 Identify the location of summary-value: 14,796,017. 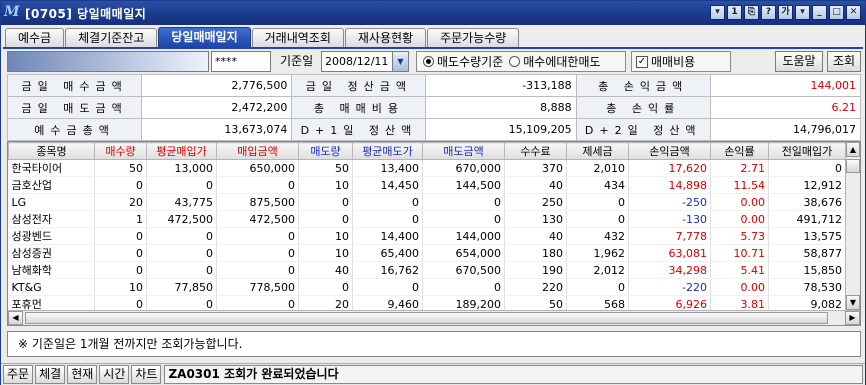
(785, 129).